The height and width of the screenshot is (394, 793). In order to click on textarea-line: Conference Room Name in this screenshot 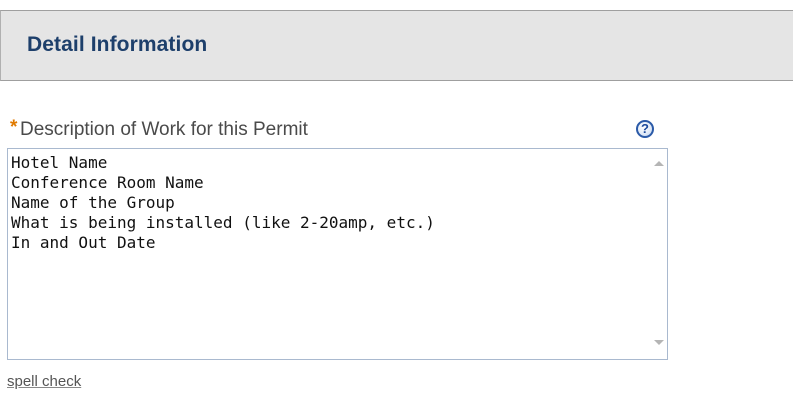, I will do `click(107, 182)`.